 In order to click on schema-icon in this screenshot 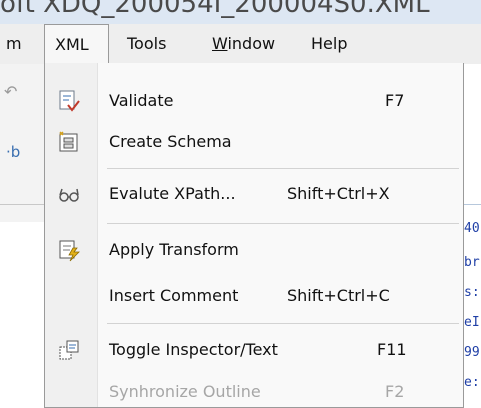, I will do `click(69, 142)`.